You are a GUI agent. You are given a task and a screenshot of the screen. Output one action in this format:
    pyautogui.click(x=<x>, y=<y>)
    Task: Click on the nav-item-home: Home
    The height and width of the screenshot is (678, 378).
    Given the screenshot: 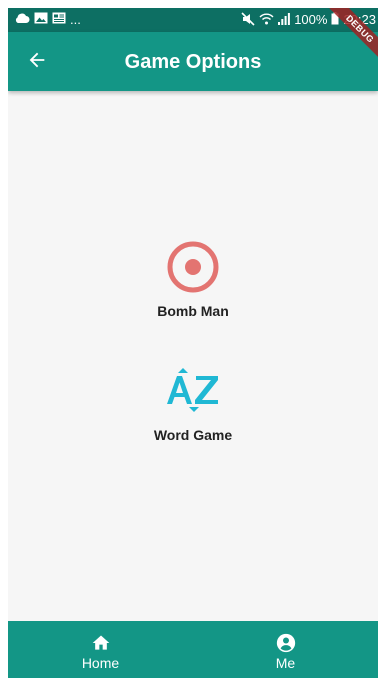 What is the action you would take?
    pyautogui.click(x=100, y=649)
    